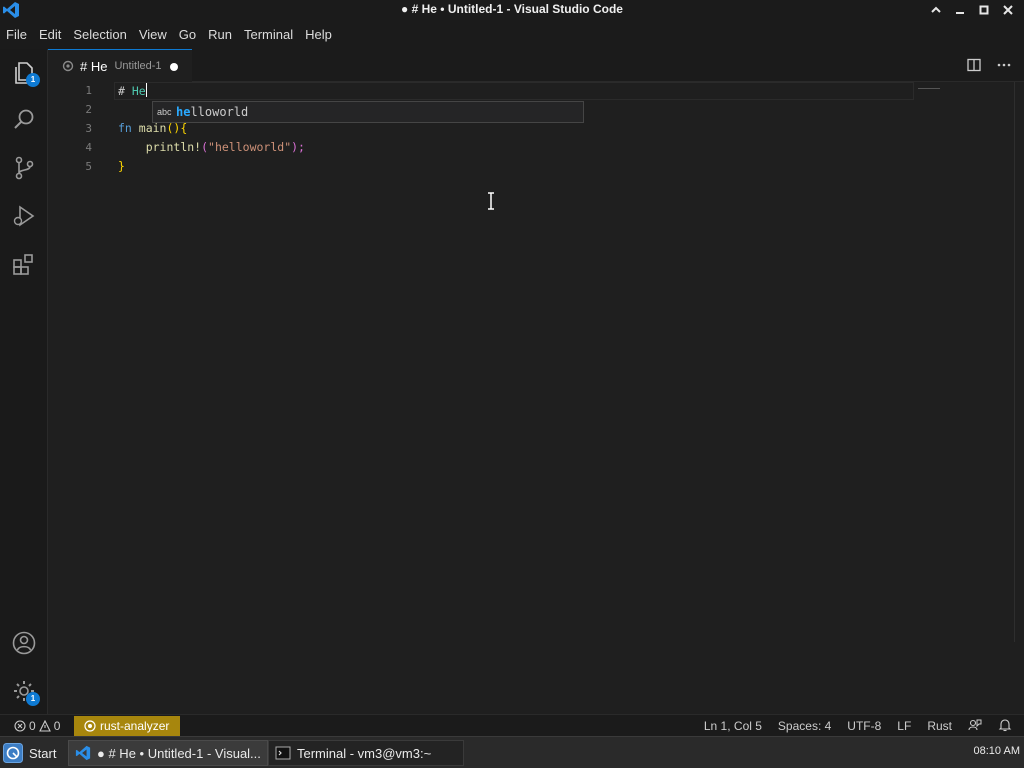  I want to click on code-line-4: println!("helloworld");, so click(211, 147).